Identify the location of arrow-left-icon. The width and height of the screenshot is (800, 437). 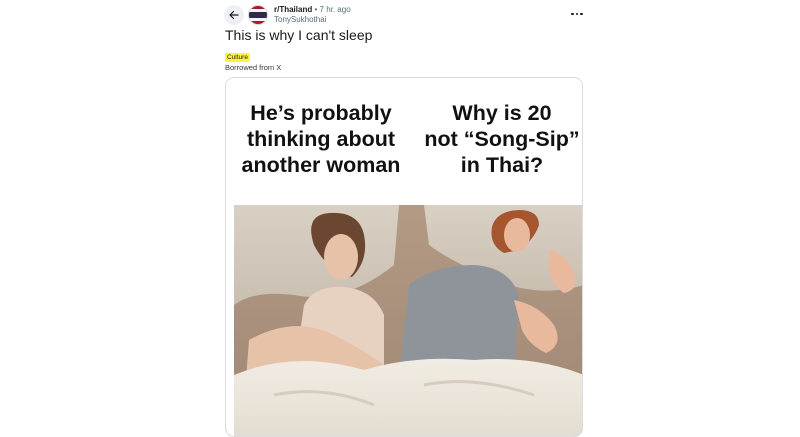
(234, 15).